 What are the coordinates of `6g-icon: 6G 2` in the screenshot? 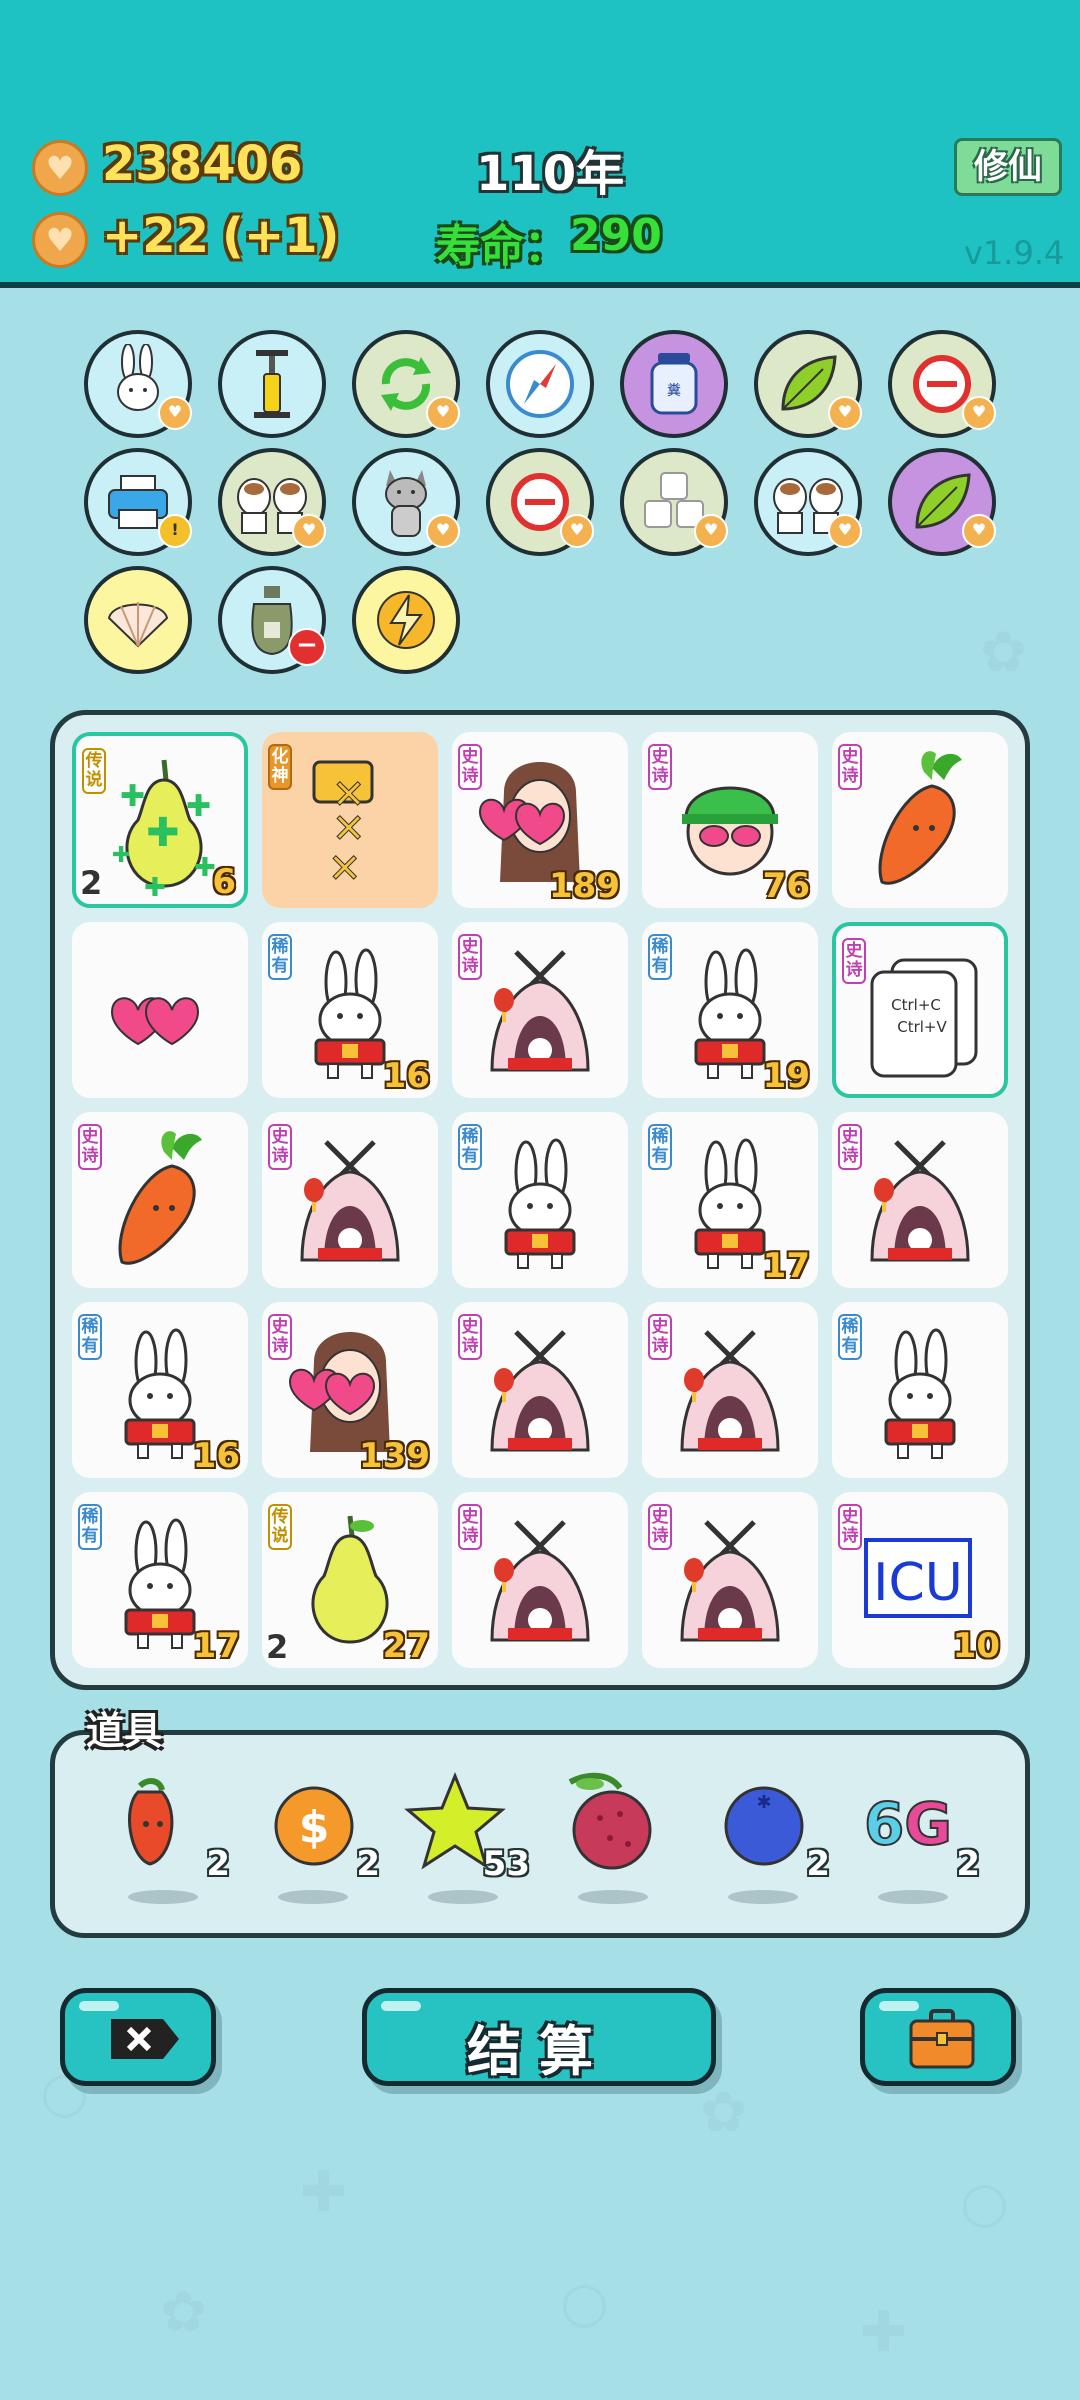 It's located at (915, 1836).